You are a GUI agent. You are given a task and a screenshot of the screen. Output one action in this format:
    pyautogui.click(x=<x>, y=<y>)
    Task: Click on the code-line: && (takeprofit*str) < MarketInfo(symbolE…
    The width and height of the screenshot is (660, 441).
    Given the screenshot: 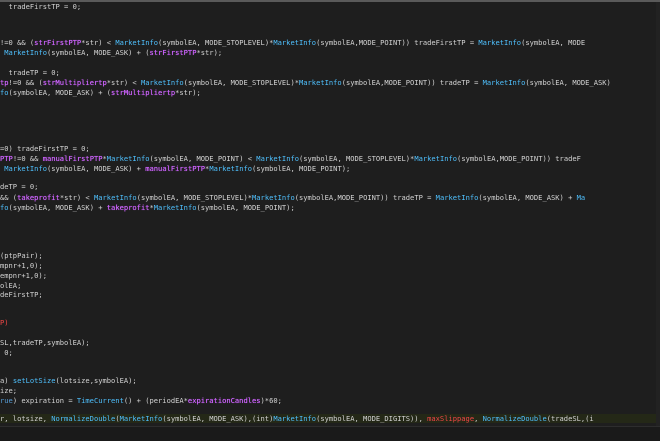 What is the action you would take?
    pyautogui.click(x=328, y=197)
    